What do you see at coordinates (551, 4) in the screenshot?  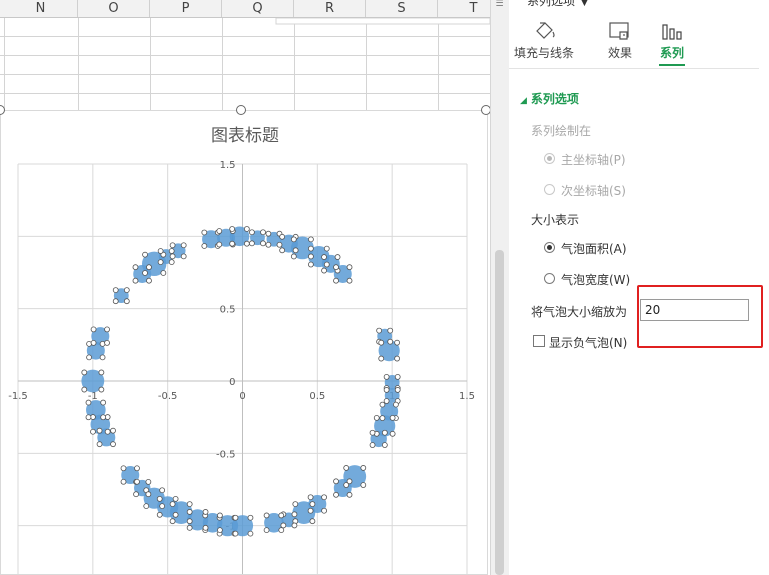 I see `pane-header-title: 系列选项` at bounding box center [551, 4].